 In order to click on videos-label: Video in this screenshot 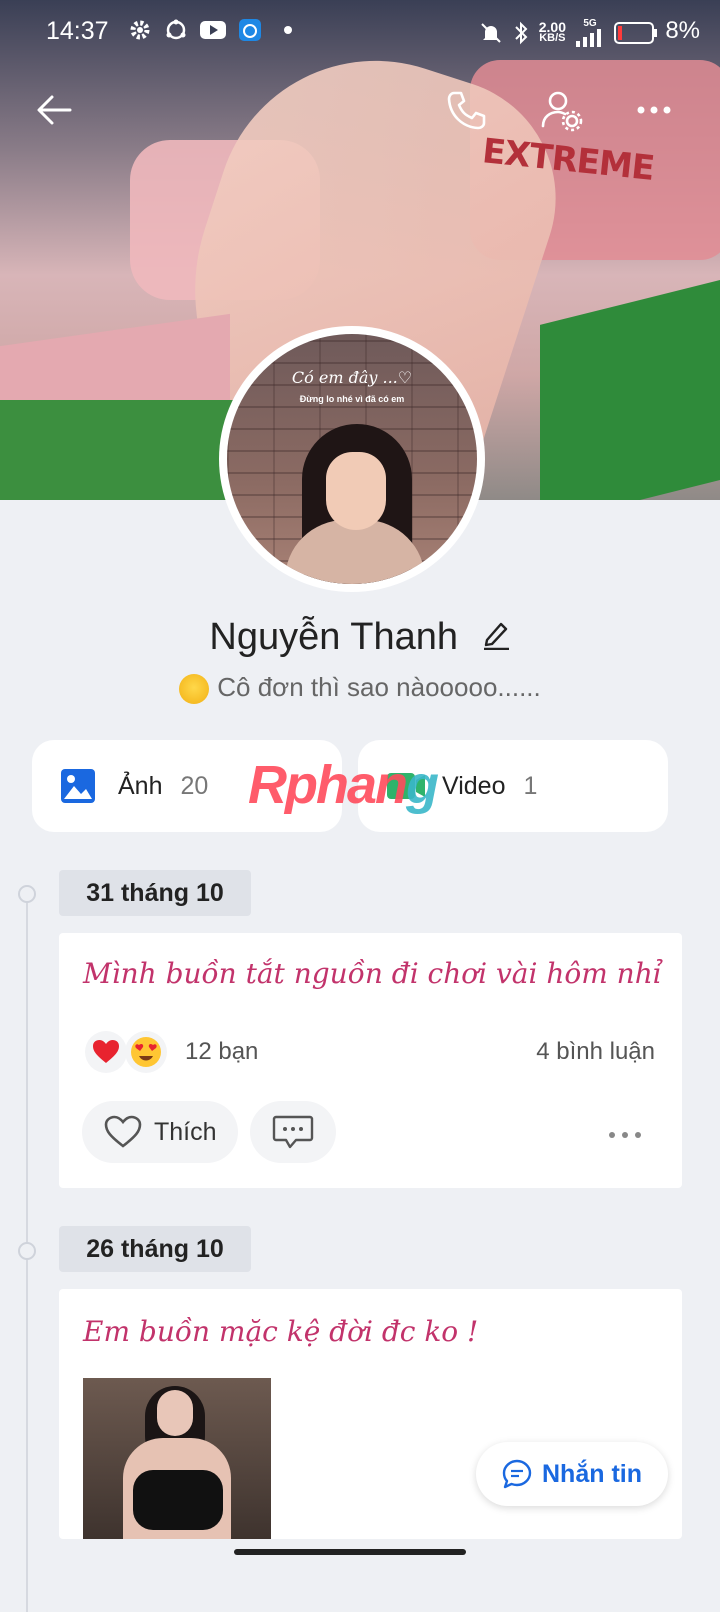, I will do `click(474, 785)`.